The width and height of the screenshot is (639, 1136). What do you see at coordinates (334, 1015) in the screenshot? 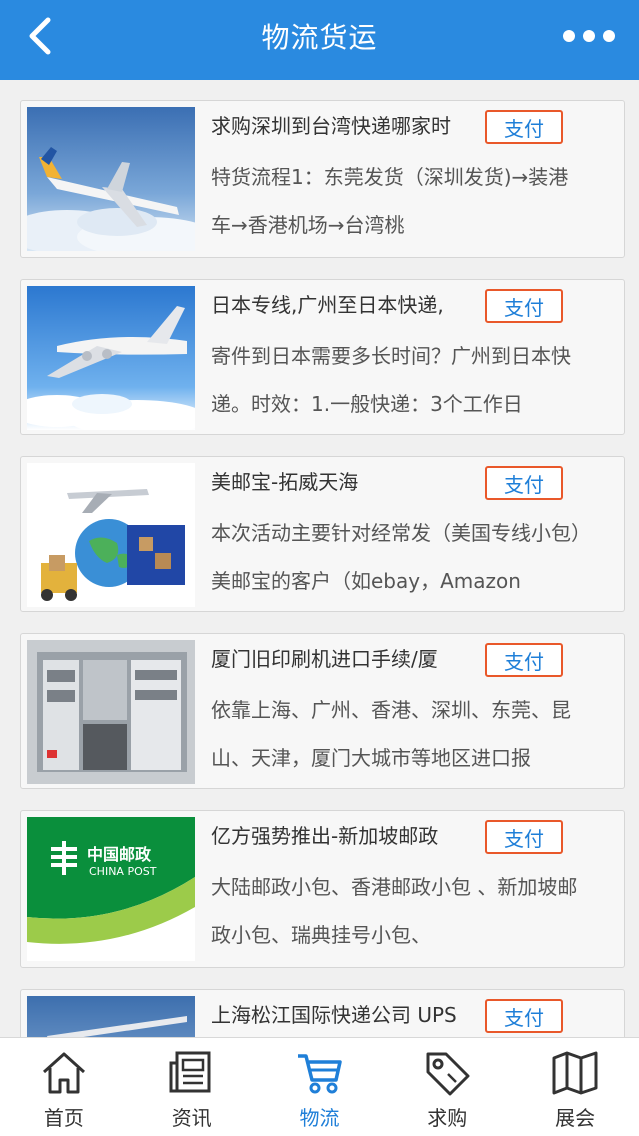
I see `item-title: 上海松江国际快递公司 UPS` at bounding box center [334, 1015].